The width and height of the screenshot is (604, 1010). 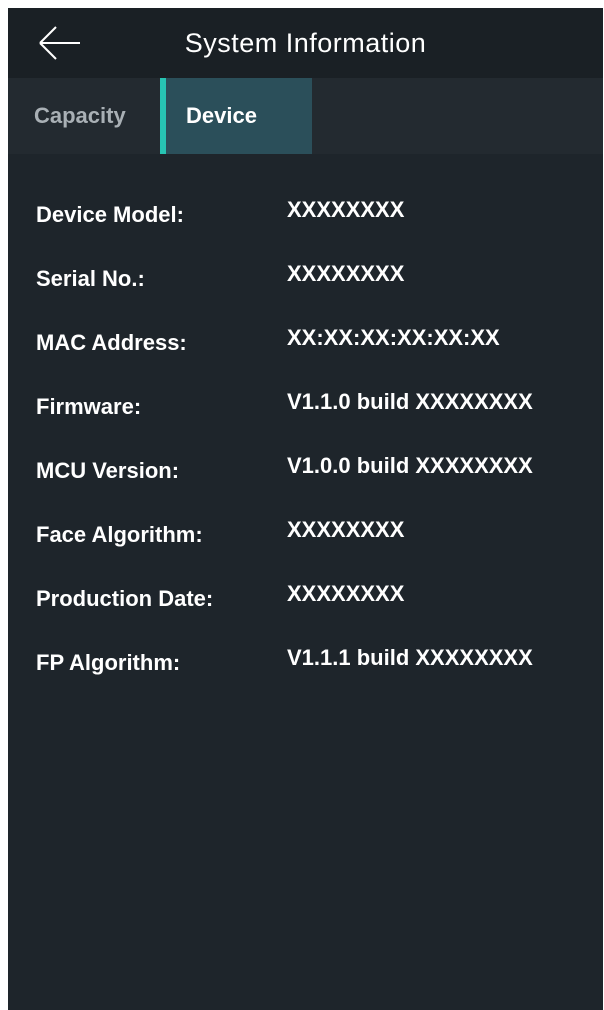 What do you see at coordinates (59, 43) in the screenshot?
I see `arrow-left-icon` at bounding box center [59, 43].